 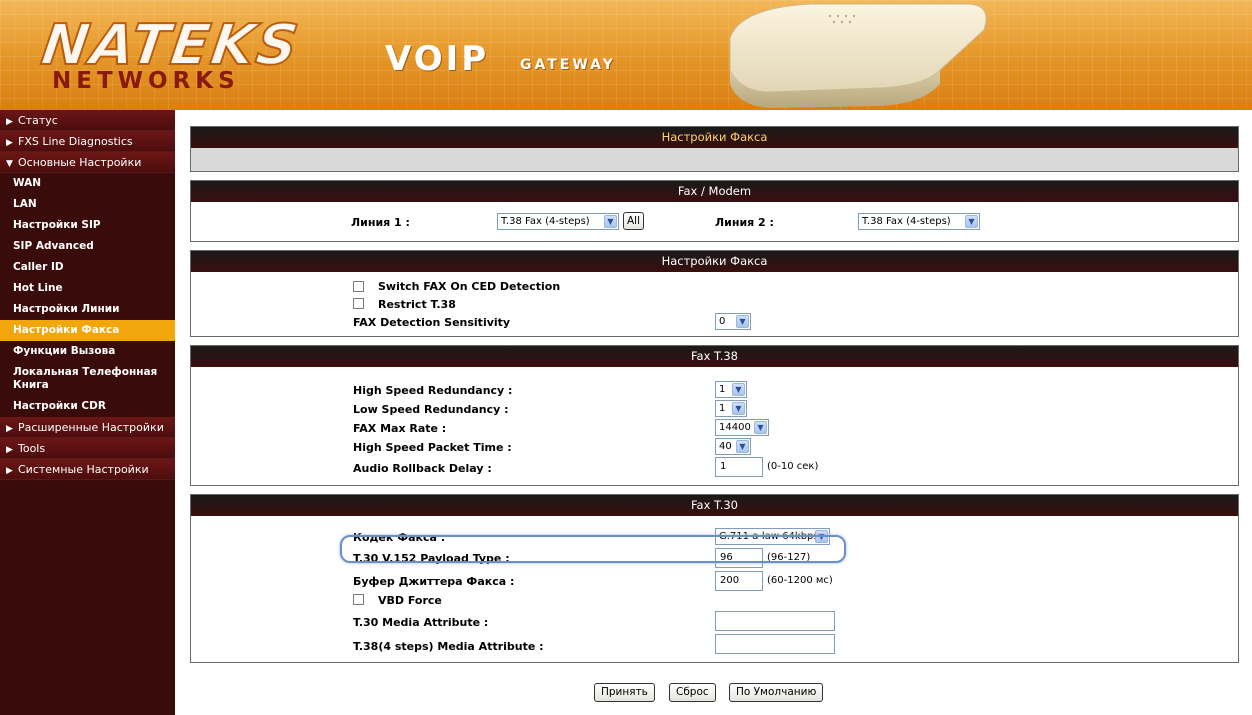 I want to click on fax-detection-sensitivity-label: FAX Detection Sensitivity, so click(x=432, y=322).